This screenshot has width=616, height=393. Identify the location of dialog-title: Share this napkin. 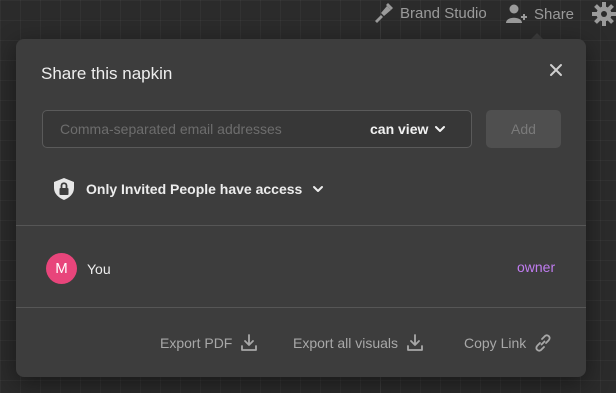
(107, 73).